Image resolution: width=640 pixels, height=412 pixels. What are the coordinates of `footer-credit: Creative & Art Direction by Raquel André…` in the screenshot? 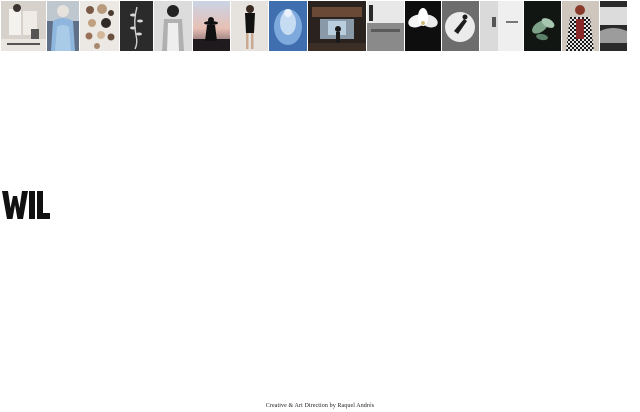 It's located at (320, 406).